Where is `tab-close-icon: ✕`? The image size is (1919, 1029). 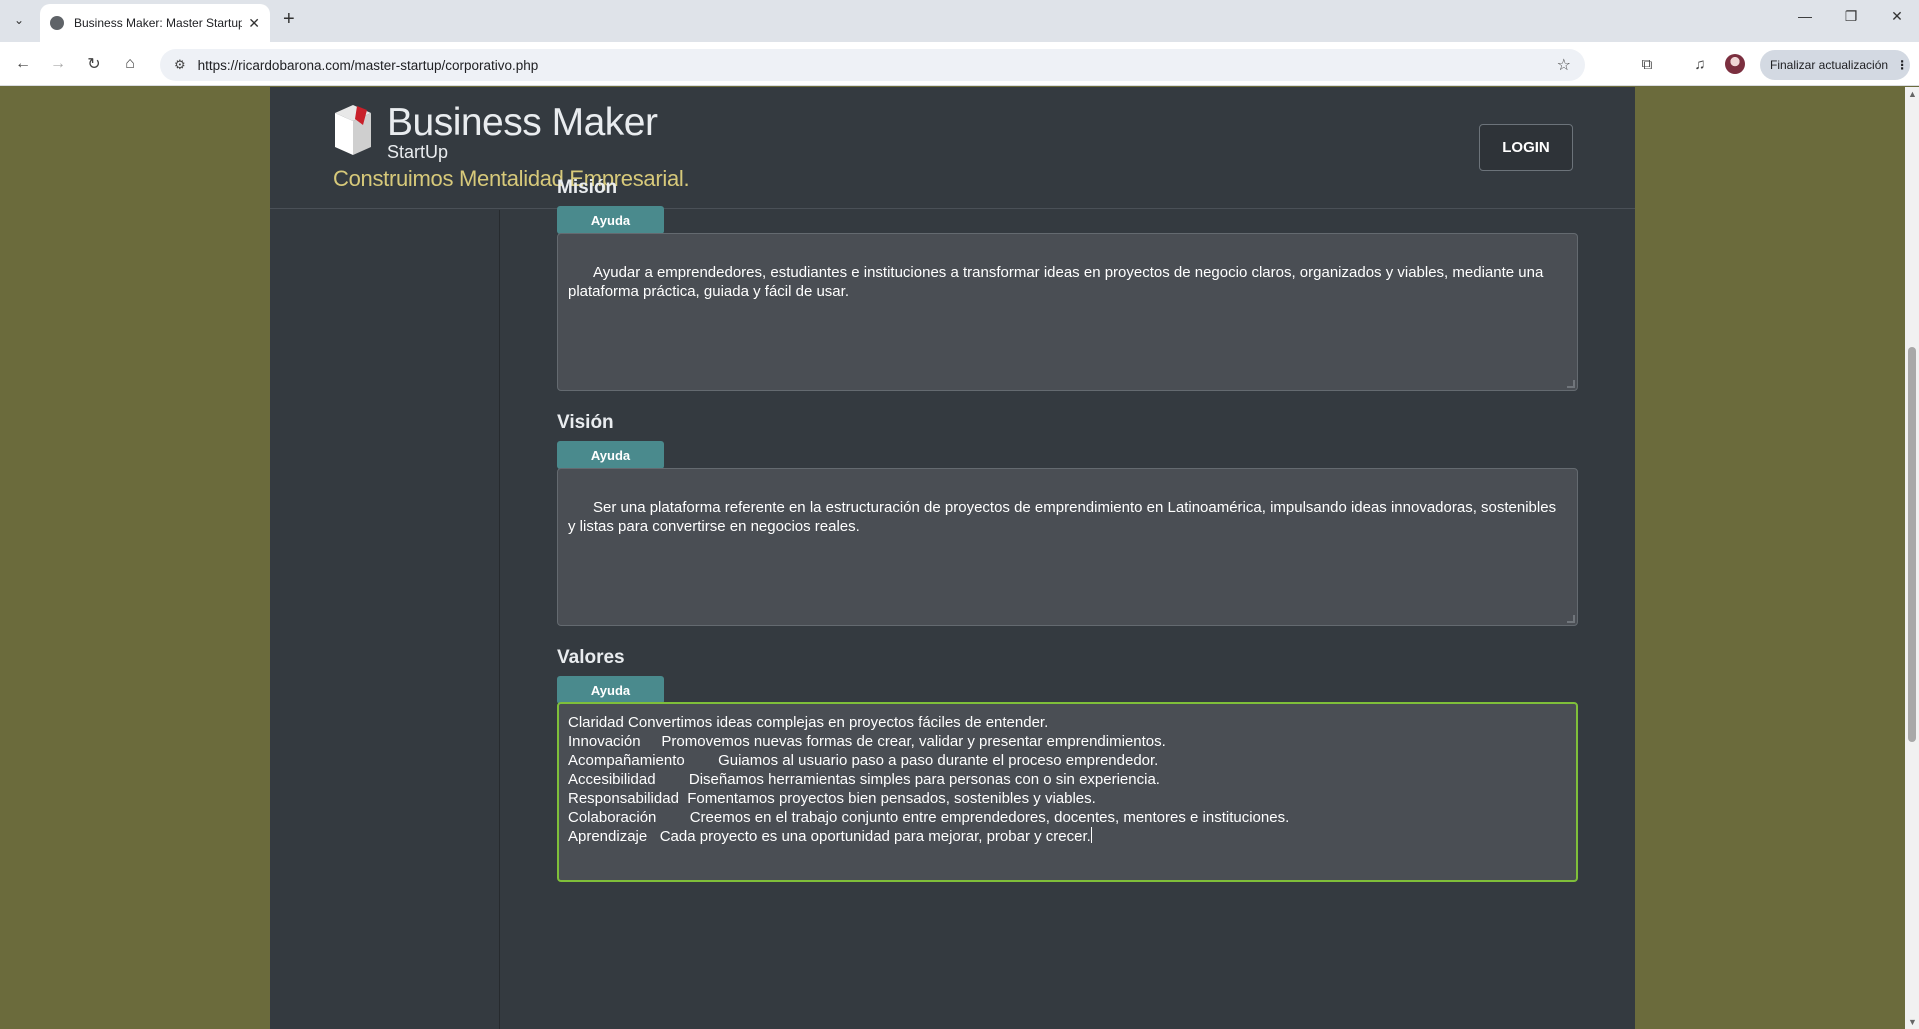
tab-close-icon: ✕ is located at coordinates (254, 23).